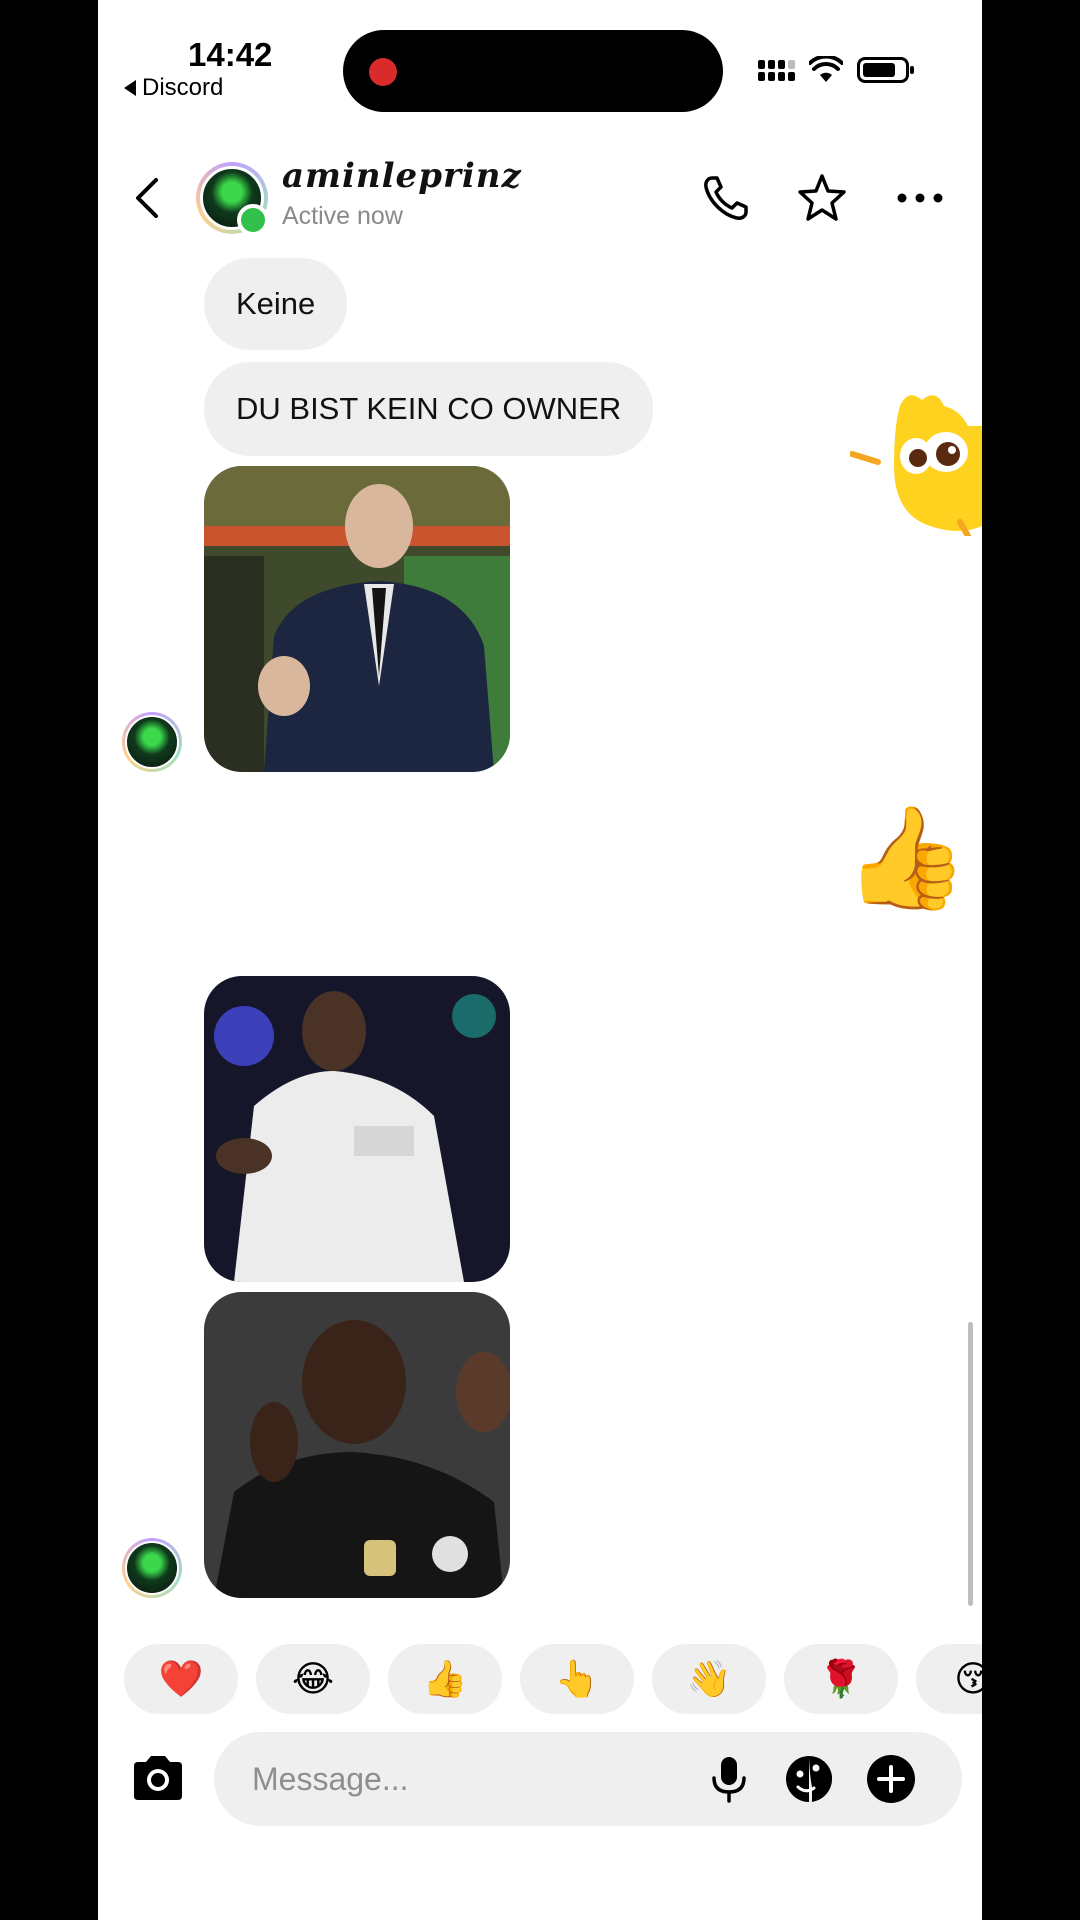  Describe the element at coordinates (540, 200) in the screenshot. I see `chat-header: aminleprinz Active now` at that location.